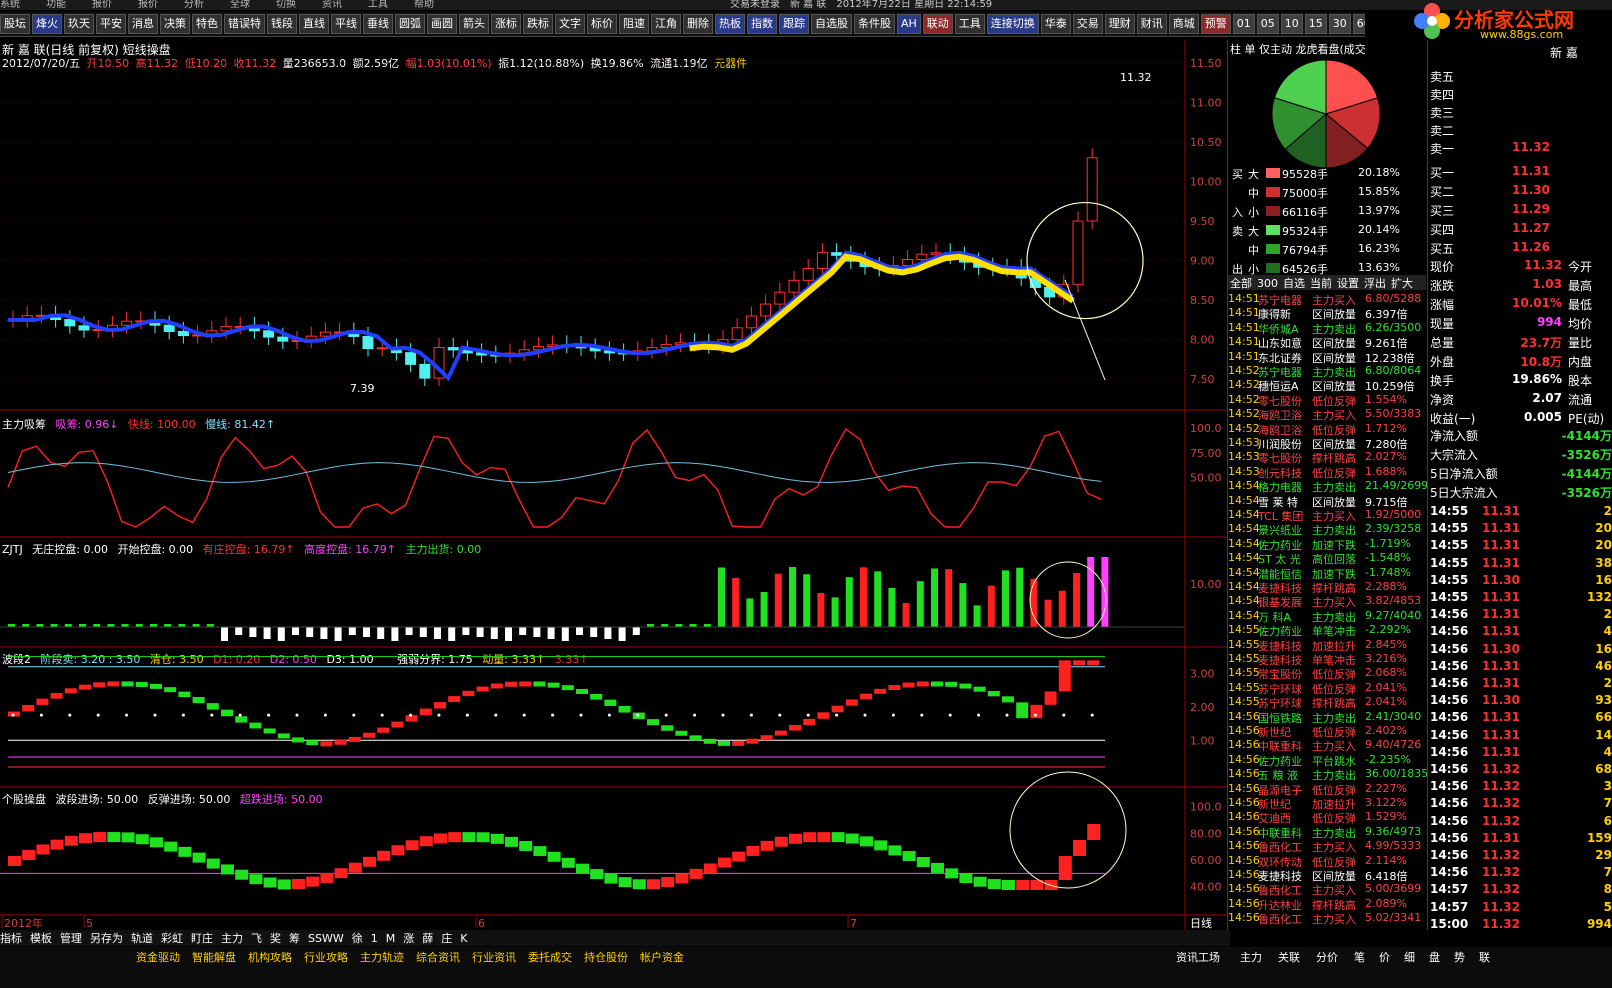  Describe the element at coordinates (874, 24) in the screenshot. I see `toolbar-button-26: 条件股` at that location.